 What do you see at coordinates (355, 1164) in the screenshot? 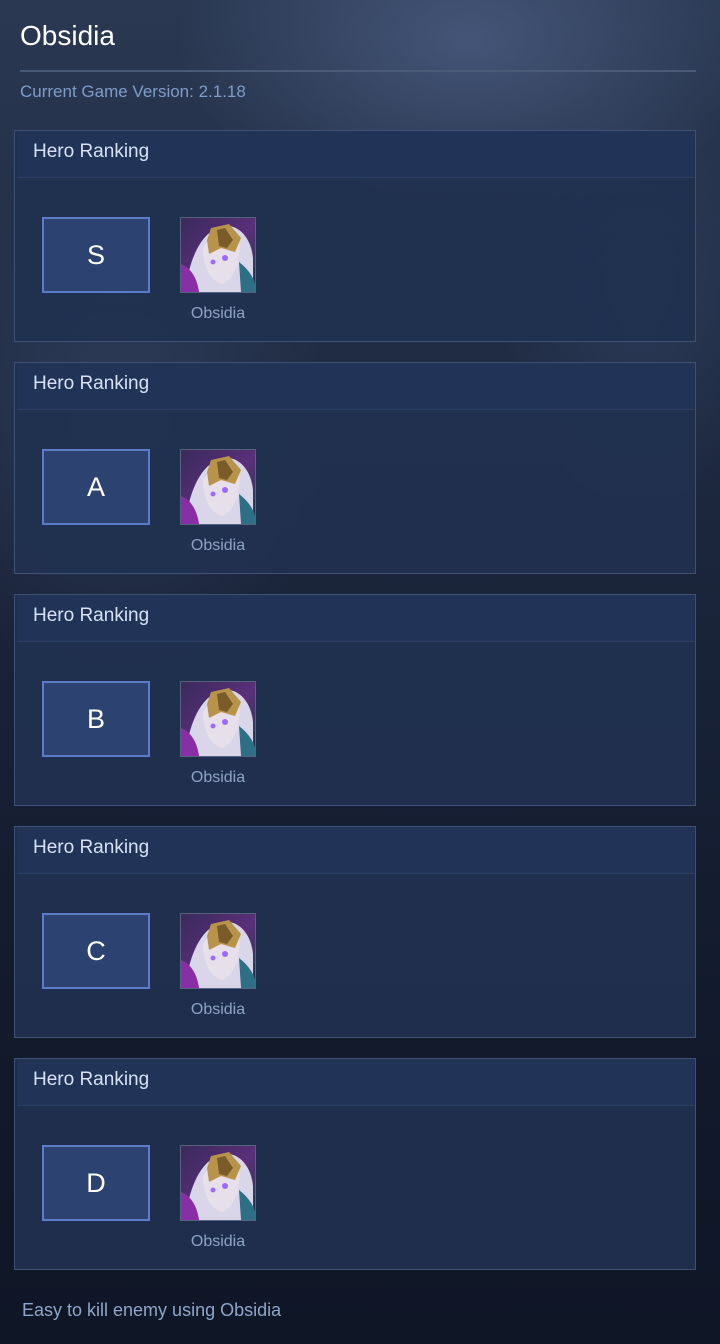
I see `ranking-card-d: Hero Ranking D Obsidia` at bounding box center [355, 1164].